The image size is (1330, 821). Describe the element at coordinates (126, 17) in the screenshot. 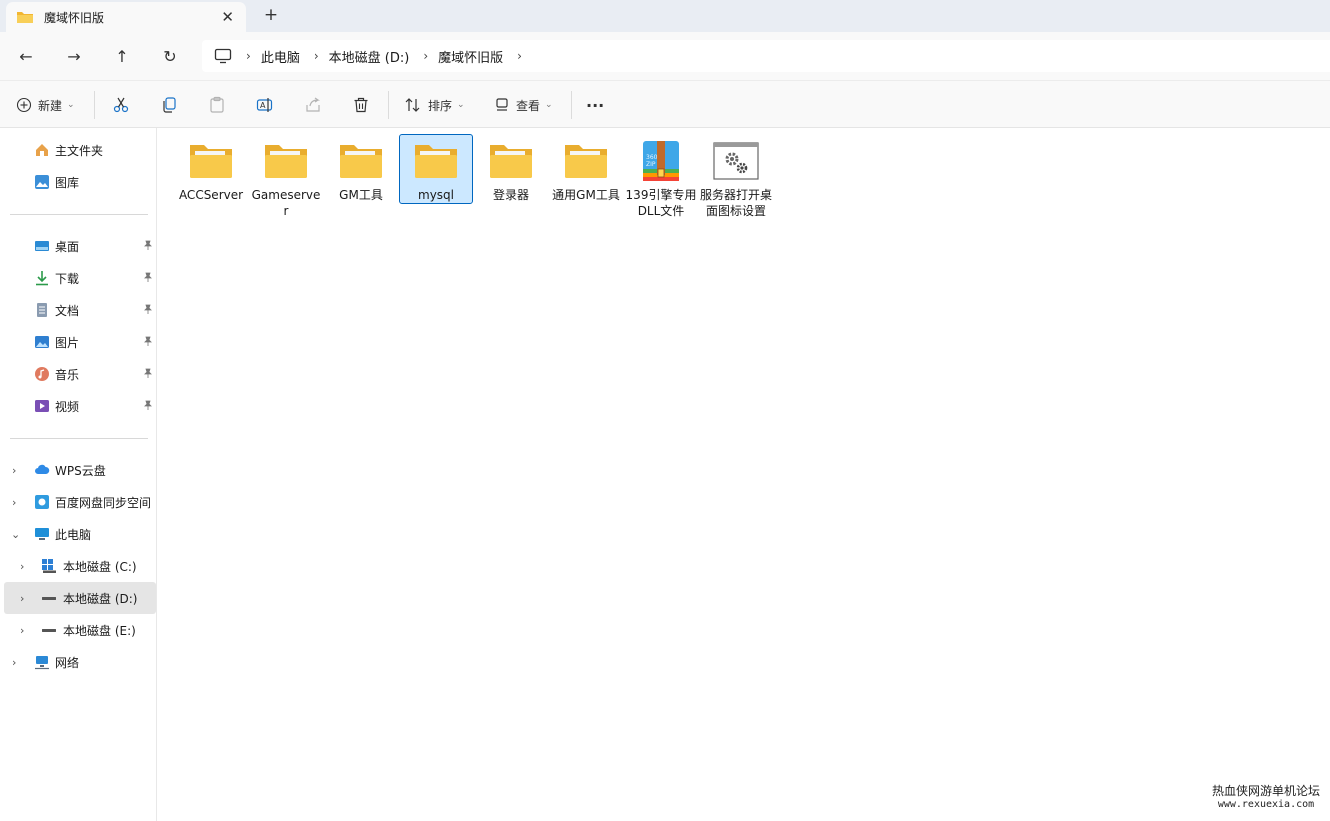

I see `tab-active: 魔域怀旧版 ✕` at that location.